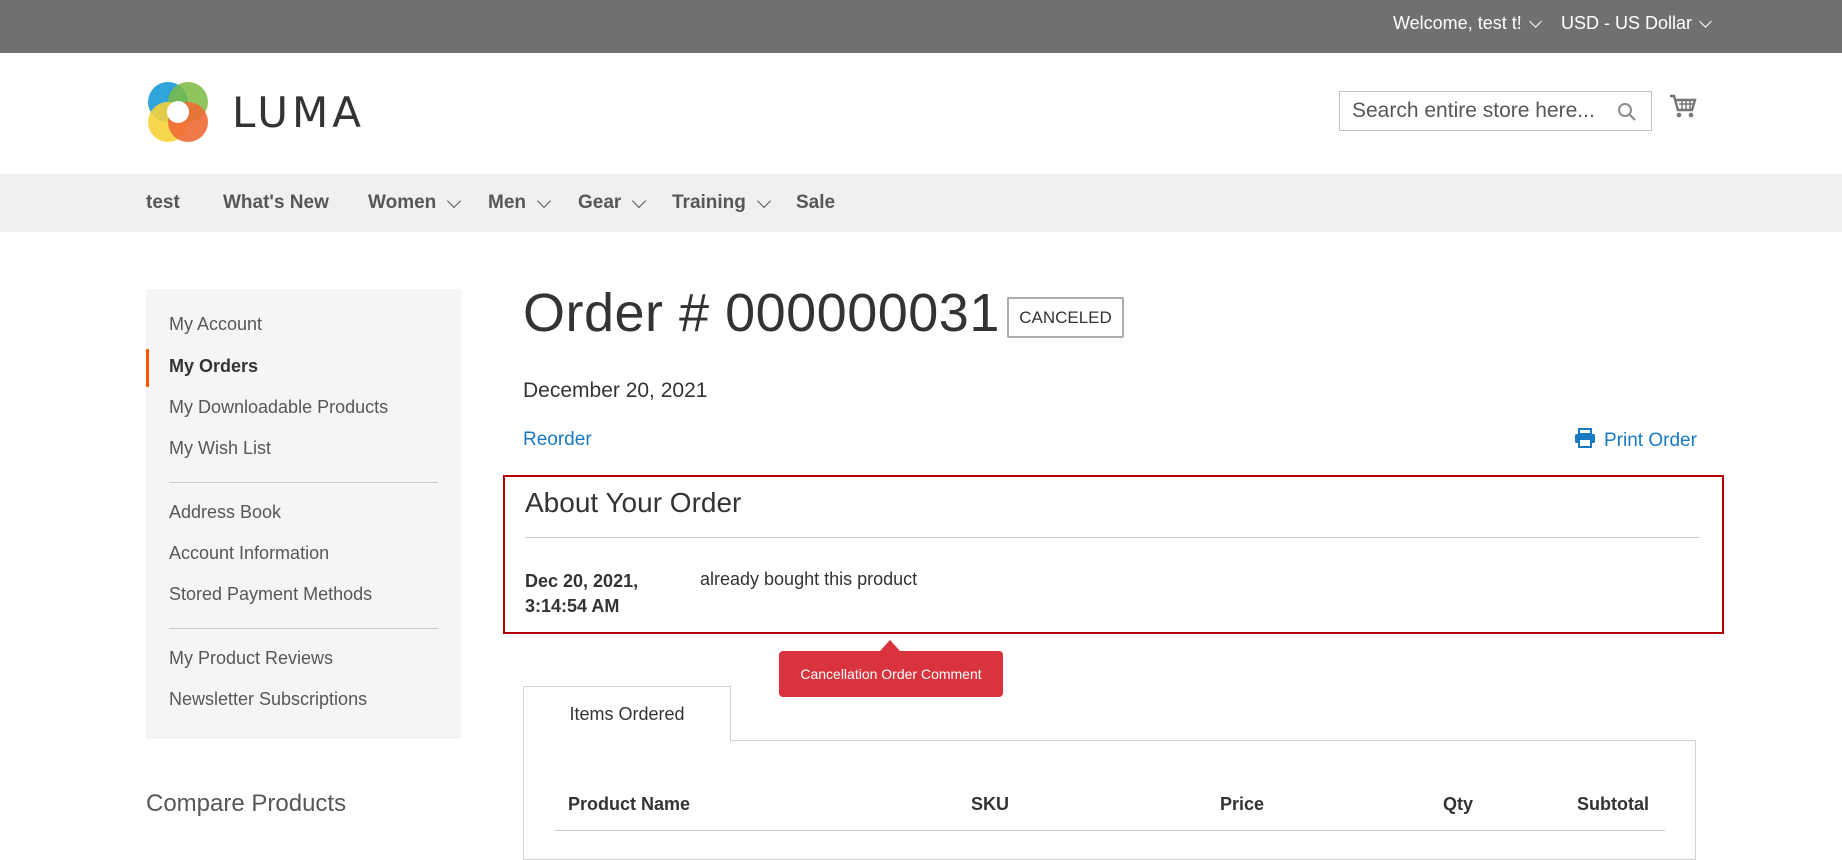  Describe the element at coordinates (615, 390) in the screenshot. I see `order-date: December 20, 2021` at that location.